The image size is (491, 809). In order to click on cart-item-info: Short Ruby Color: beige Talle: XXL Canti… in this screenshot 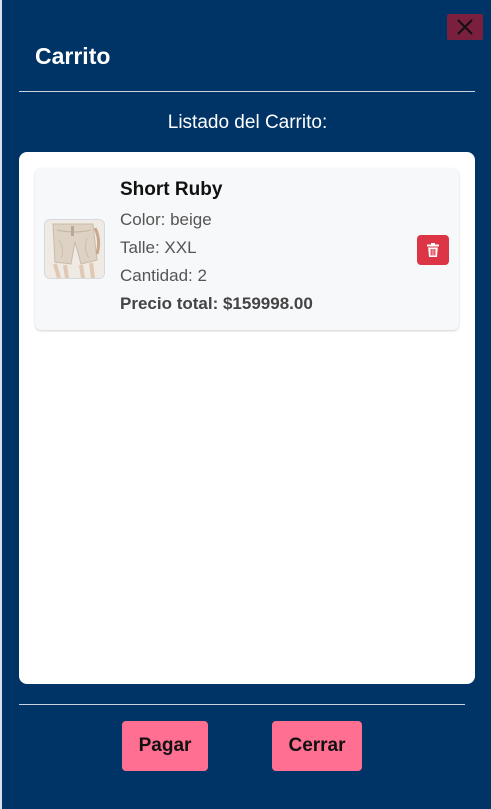, I will do `click(216, 246)`.